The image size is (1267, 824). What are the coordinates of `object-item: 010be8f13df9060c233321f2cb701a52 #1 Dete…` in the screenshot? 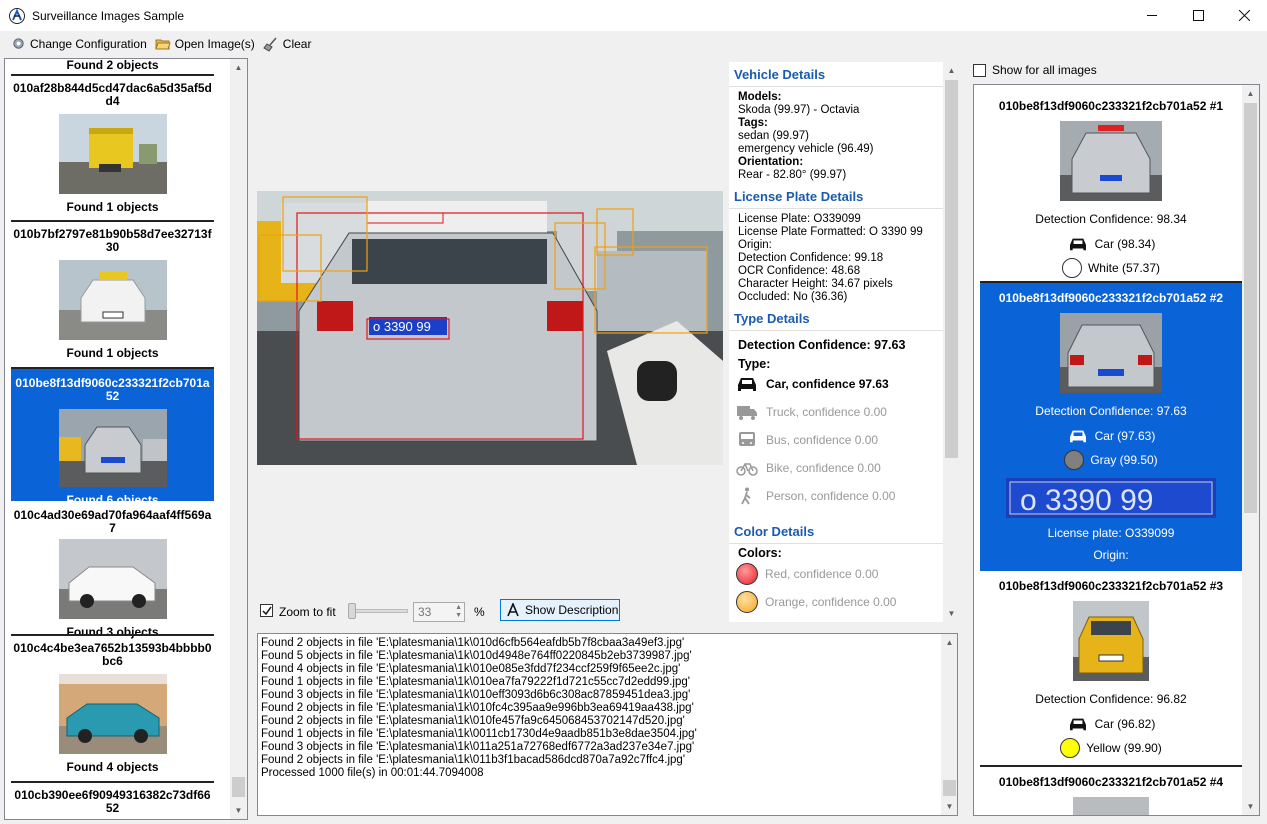 It's located at (1111, 186).